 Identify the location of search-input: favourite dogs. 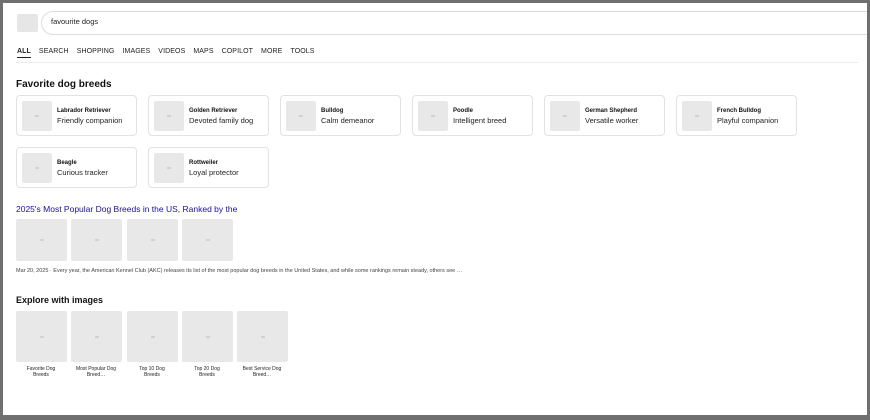
(454, 23).